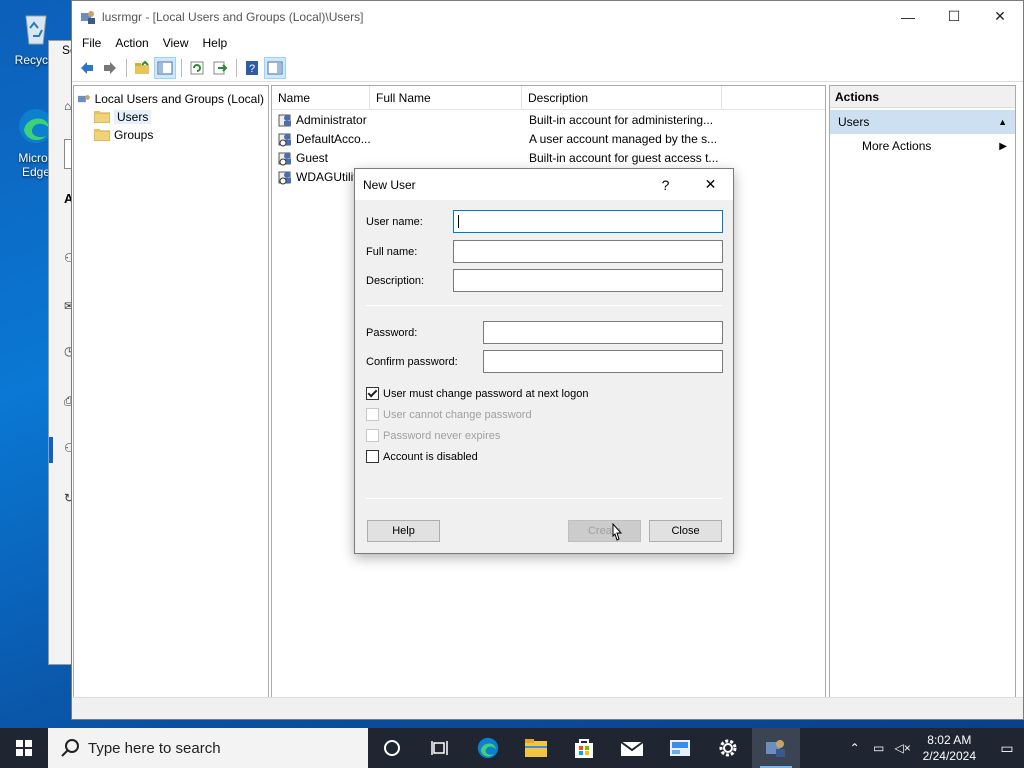 The width and height of the screenshot is (1024, 768). I want to click on export-icon, so click(220, 67).